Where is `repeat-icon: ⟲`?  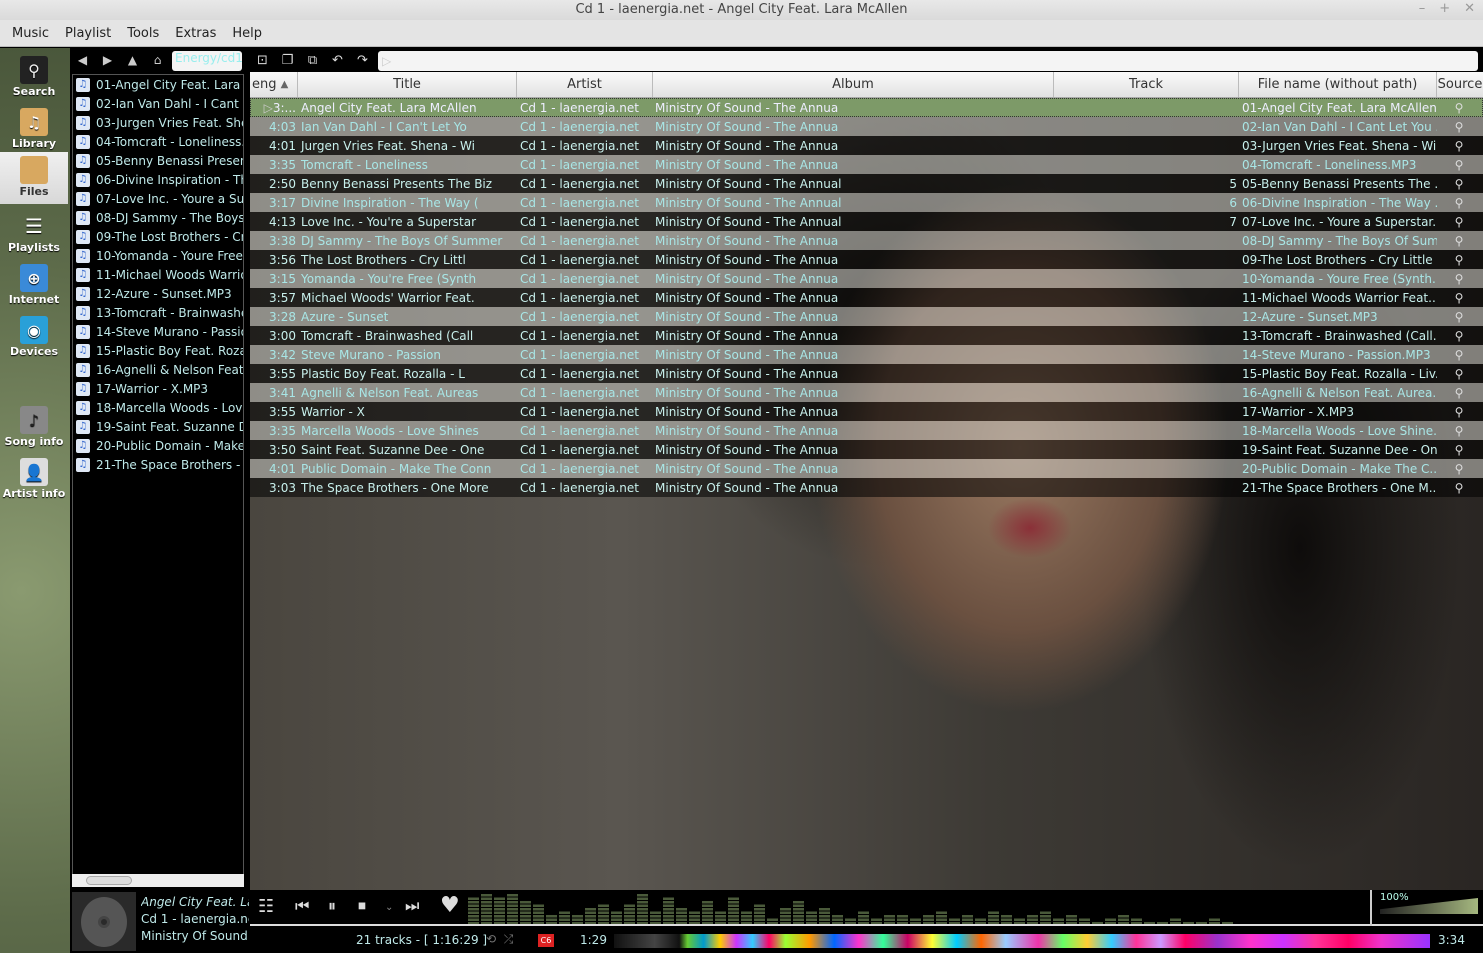 repeat-icon: ⟲ is located at coordinates (491, 939).